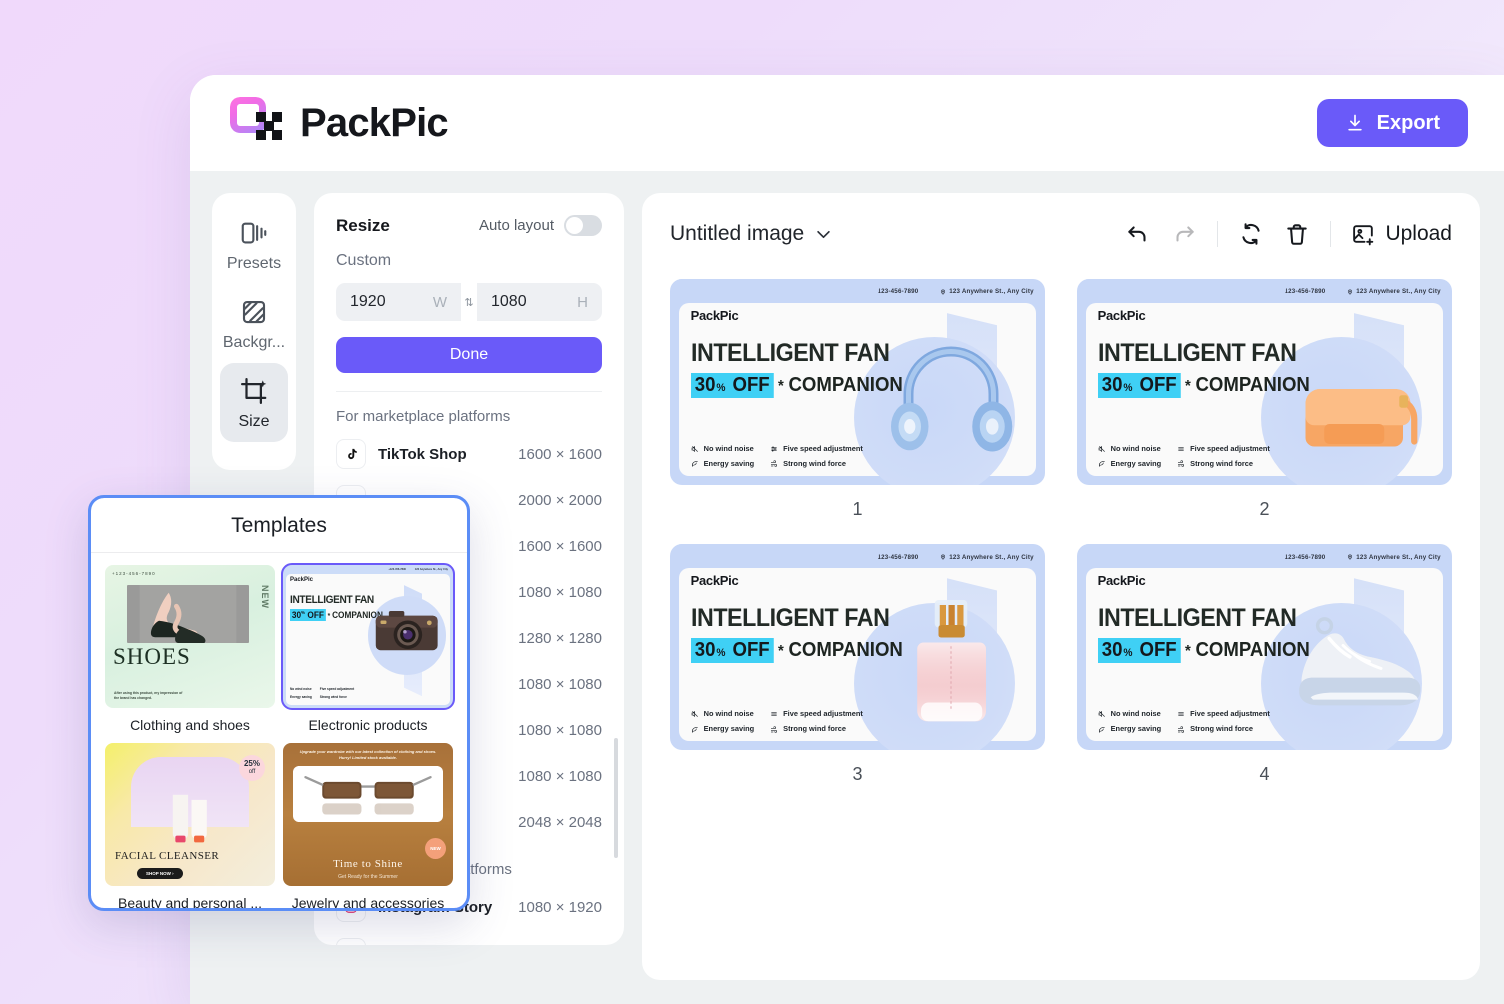 The image size is (1504, 1004). I want to click on auto-layout-label: Auto layout, so click(516, 225).